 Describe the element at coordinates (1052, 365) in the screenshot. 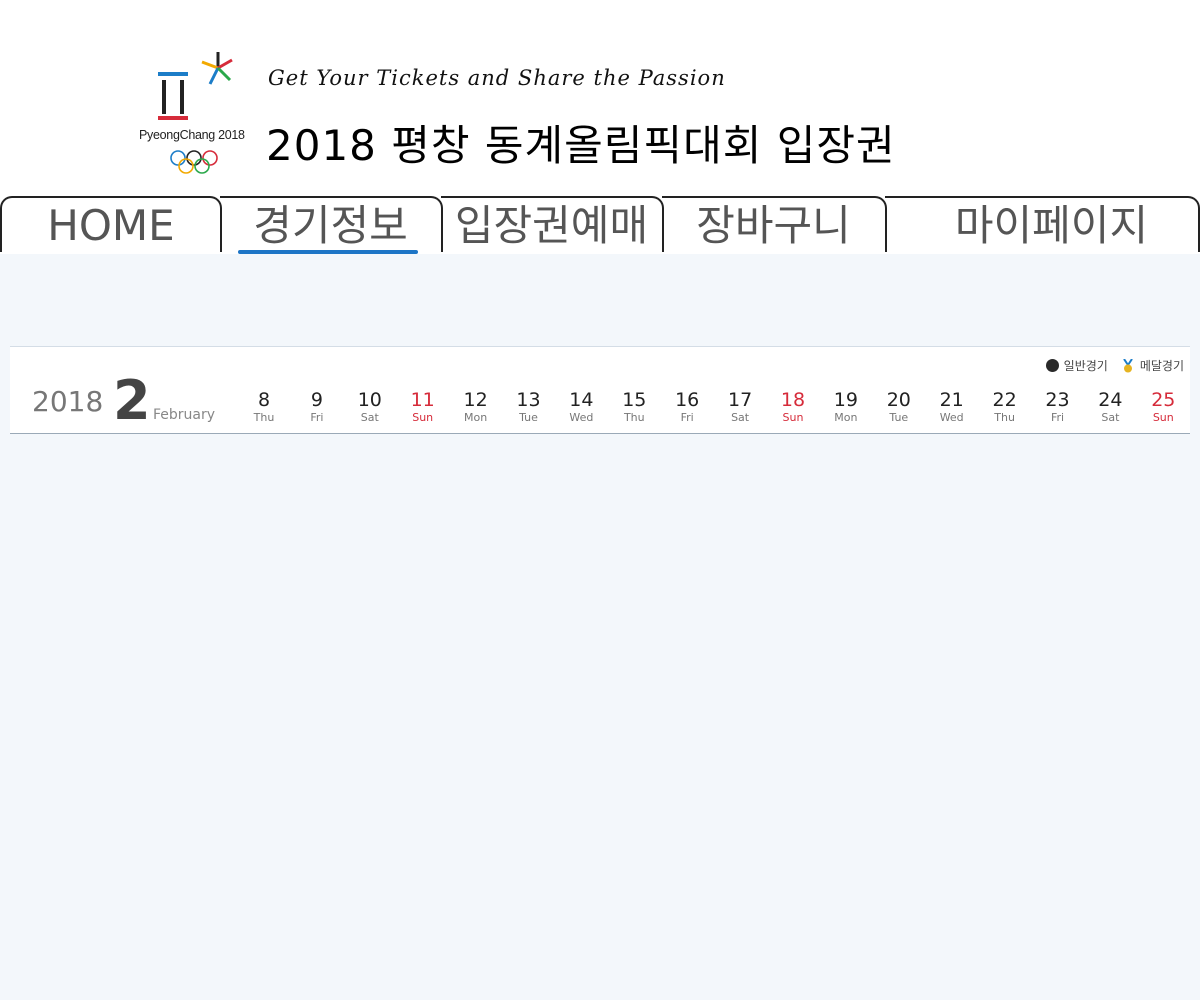

I see `general-event-dot-icon` at that location.